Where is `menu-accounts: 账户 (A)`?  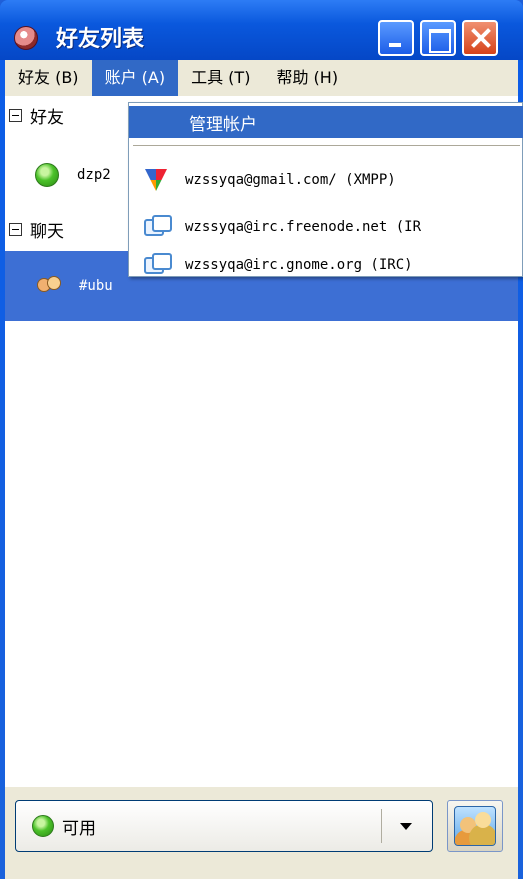
menu-accounts: 账户 (A) is located at coordinates (135, 78).